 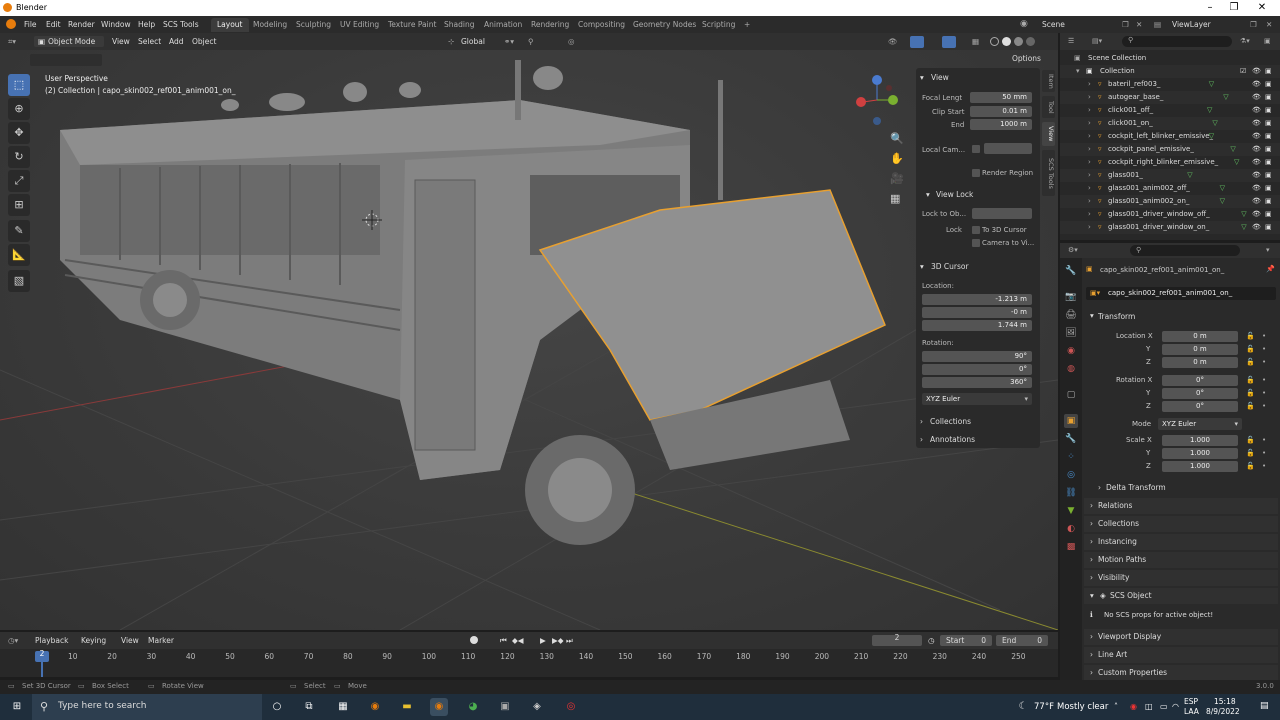 I want to click on texture-tab-icon: ▩, so click(x=1071, y=547).